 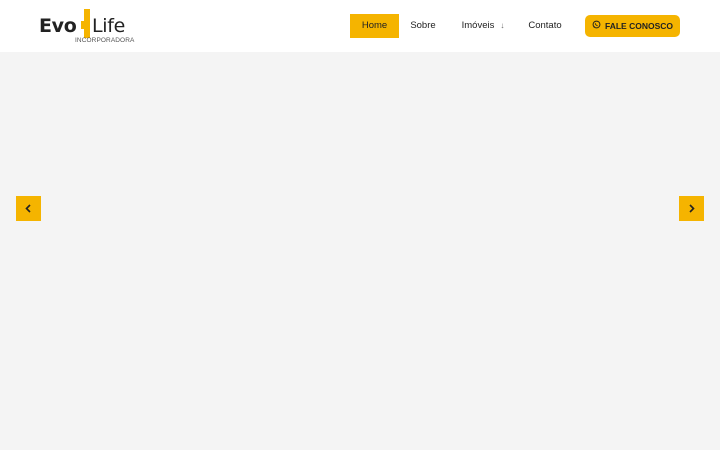 I want to click on fale-conosco-button: FALE CONOSCO, so click(x=632, y=26).